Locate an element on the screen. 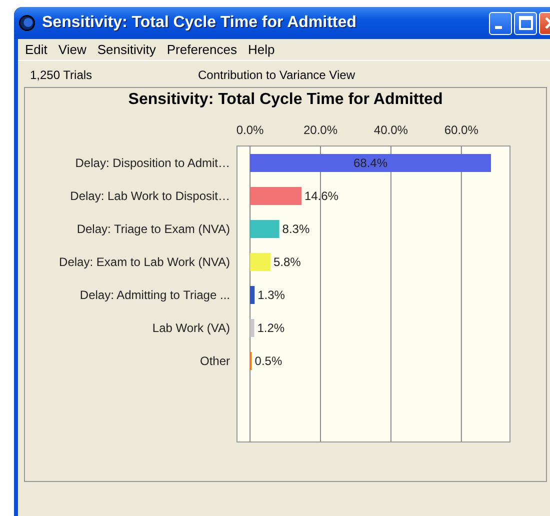 Image resolution: width=550 pixels, height=516 pixels. category-label: Other is located at coordinates (215, 361).